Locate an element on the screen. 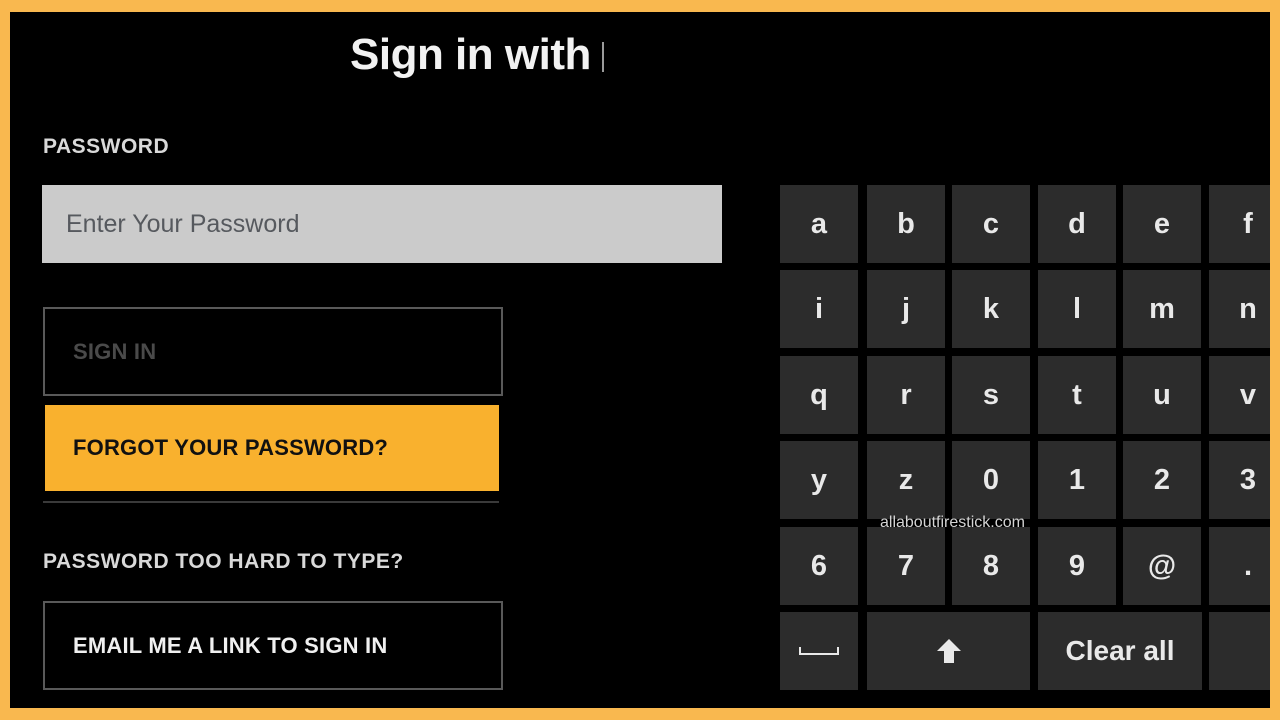  title-caret is located at coordinates (603, 57).